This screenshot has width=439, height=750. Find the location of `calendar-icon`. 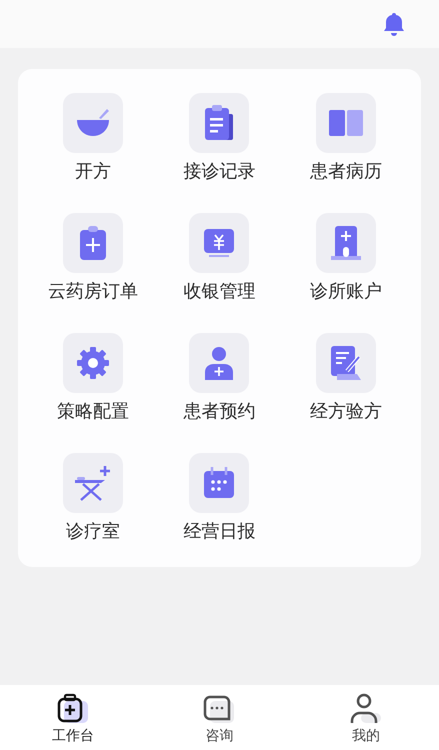

calendar-icon is located at coordinates (219, 483).